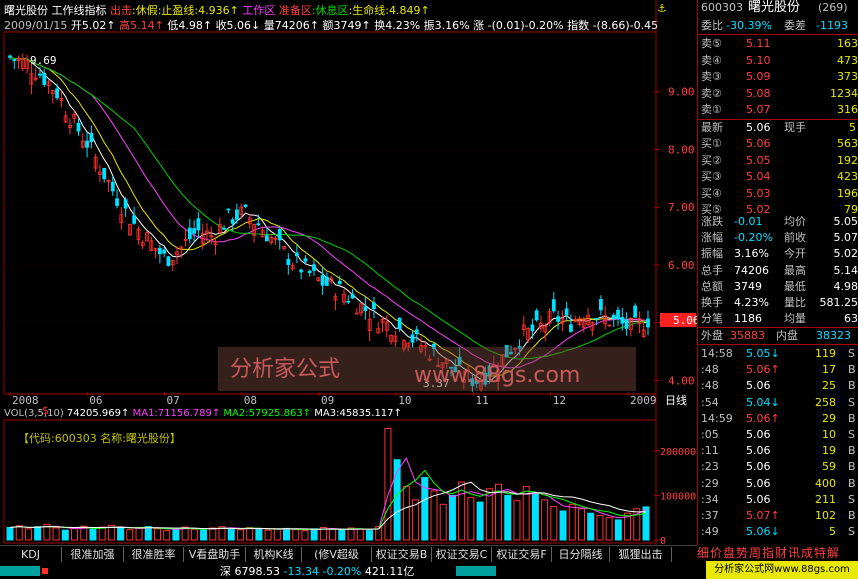  I want to click on tab-6: 权证交易B, so click(402, 554).